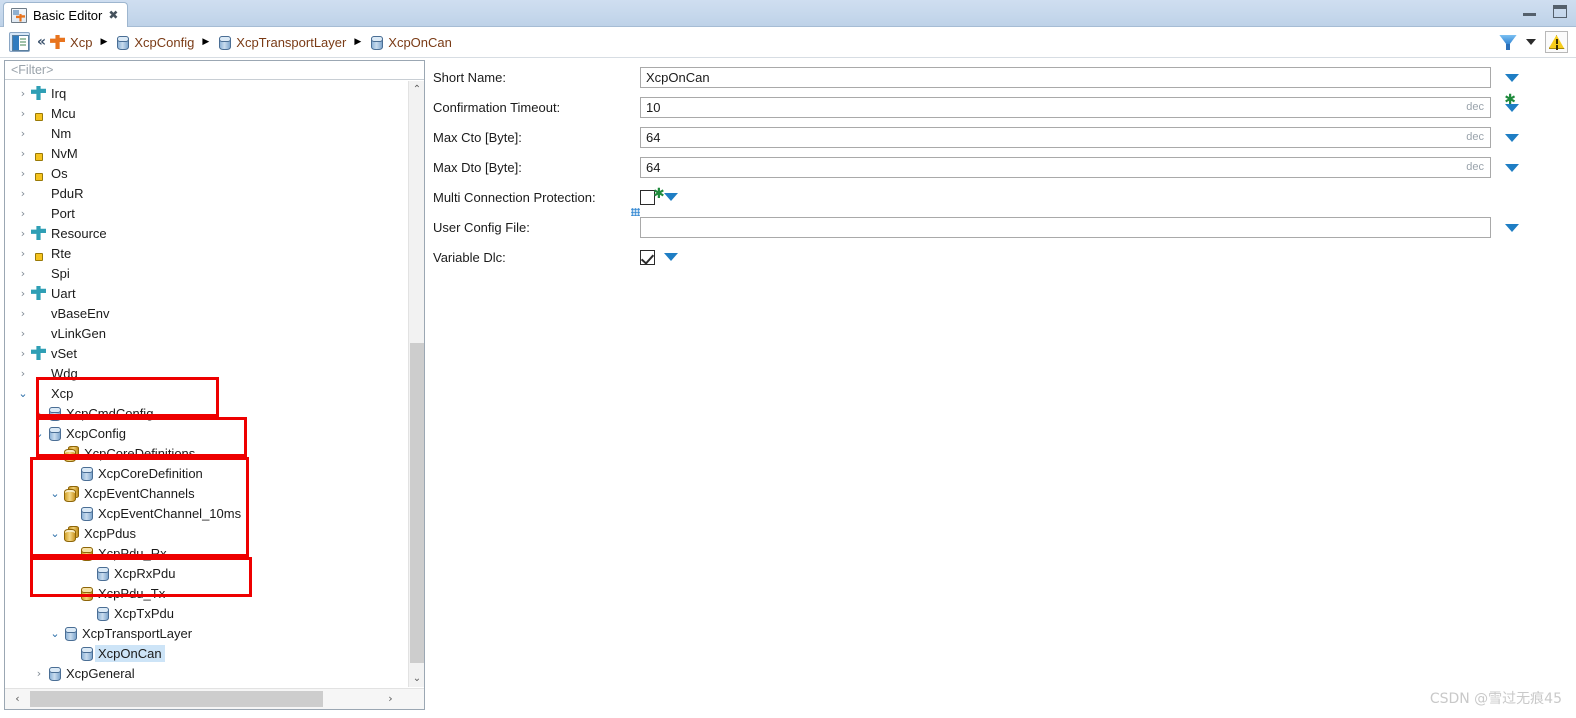 The image size is (1576, 718). I want to click on scroll-right-icon: ›, so click(390, 699).